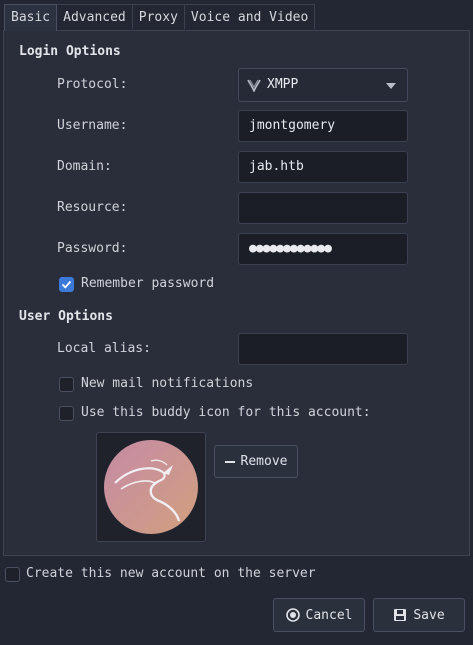  I want to click on remove-buddy-icon-button: Remove, so click(256, 461).